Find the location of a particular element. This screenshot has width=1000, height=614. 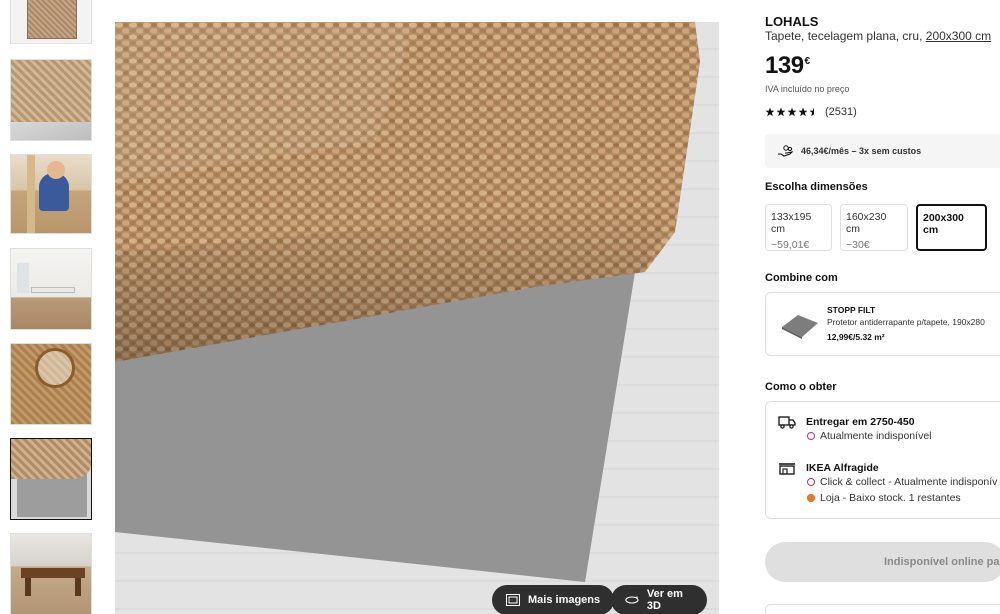

truck-icon is located at coordinates (787, 422).